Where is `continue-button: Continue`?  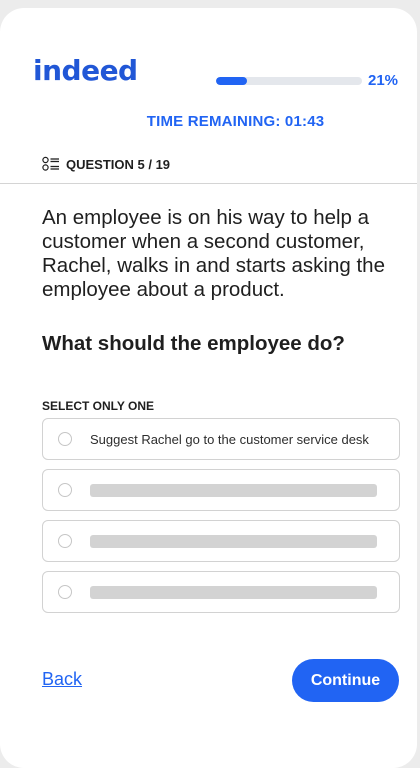
continue-button: Continue is located at coordinates (345, 680).